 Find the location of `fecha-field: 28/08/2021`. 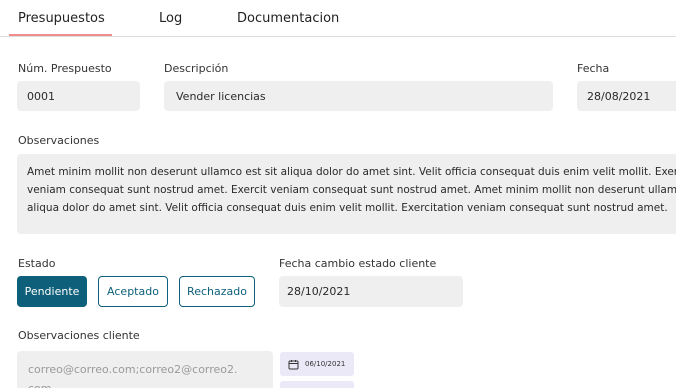

fecha-field: 28/08/2021 is located at coordinates (626, 96).